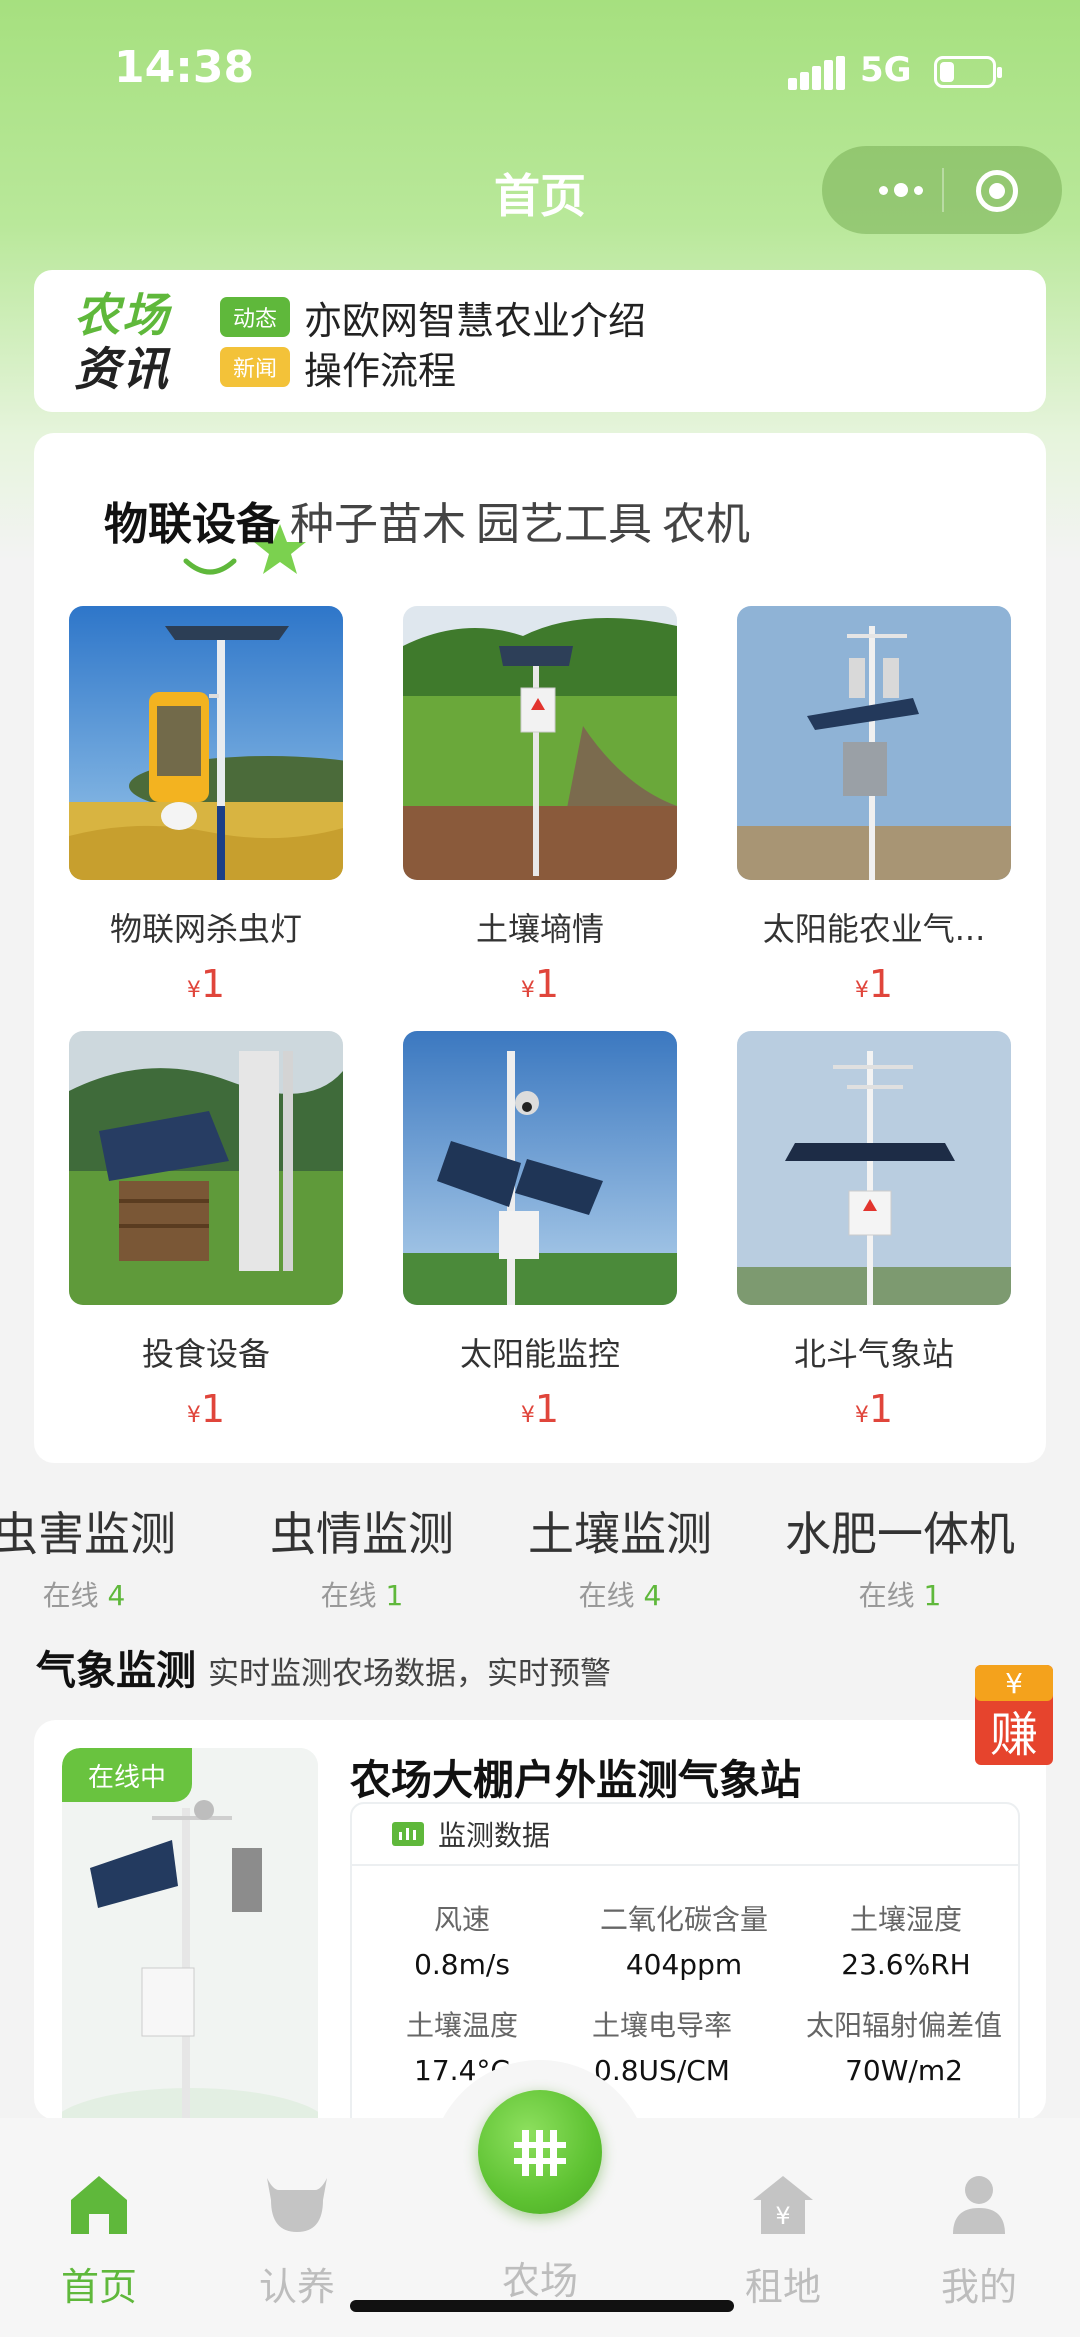 Image resolution: width=1080 pixels, height=2337 pixels. I want to click on data-panel-header: 监测数据, so click(685, 1835).